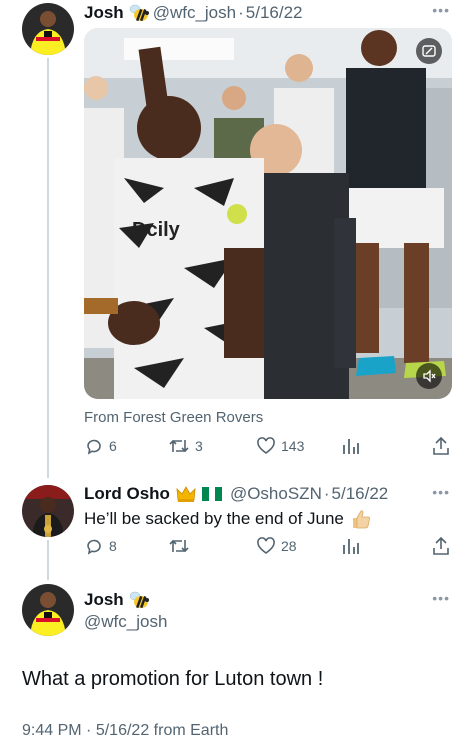  I want to click on main-tweet-text: What a promotion for Luton town !, so click(173, 679).